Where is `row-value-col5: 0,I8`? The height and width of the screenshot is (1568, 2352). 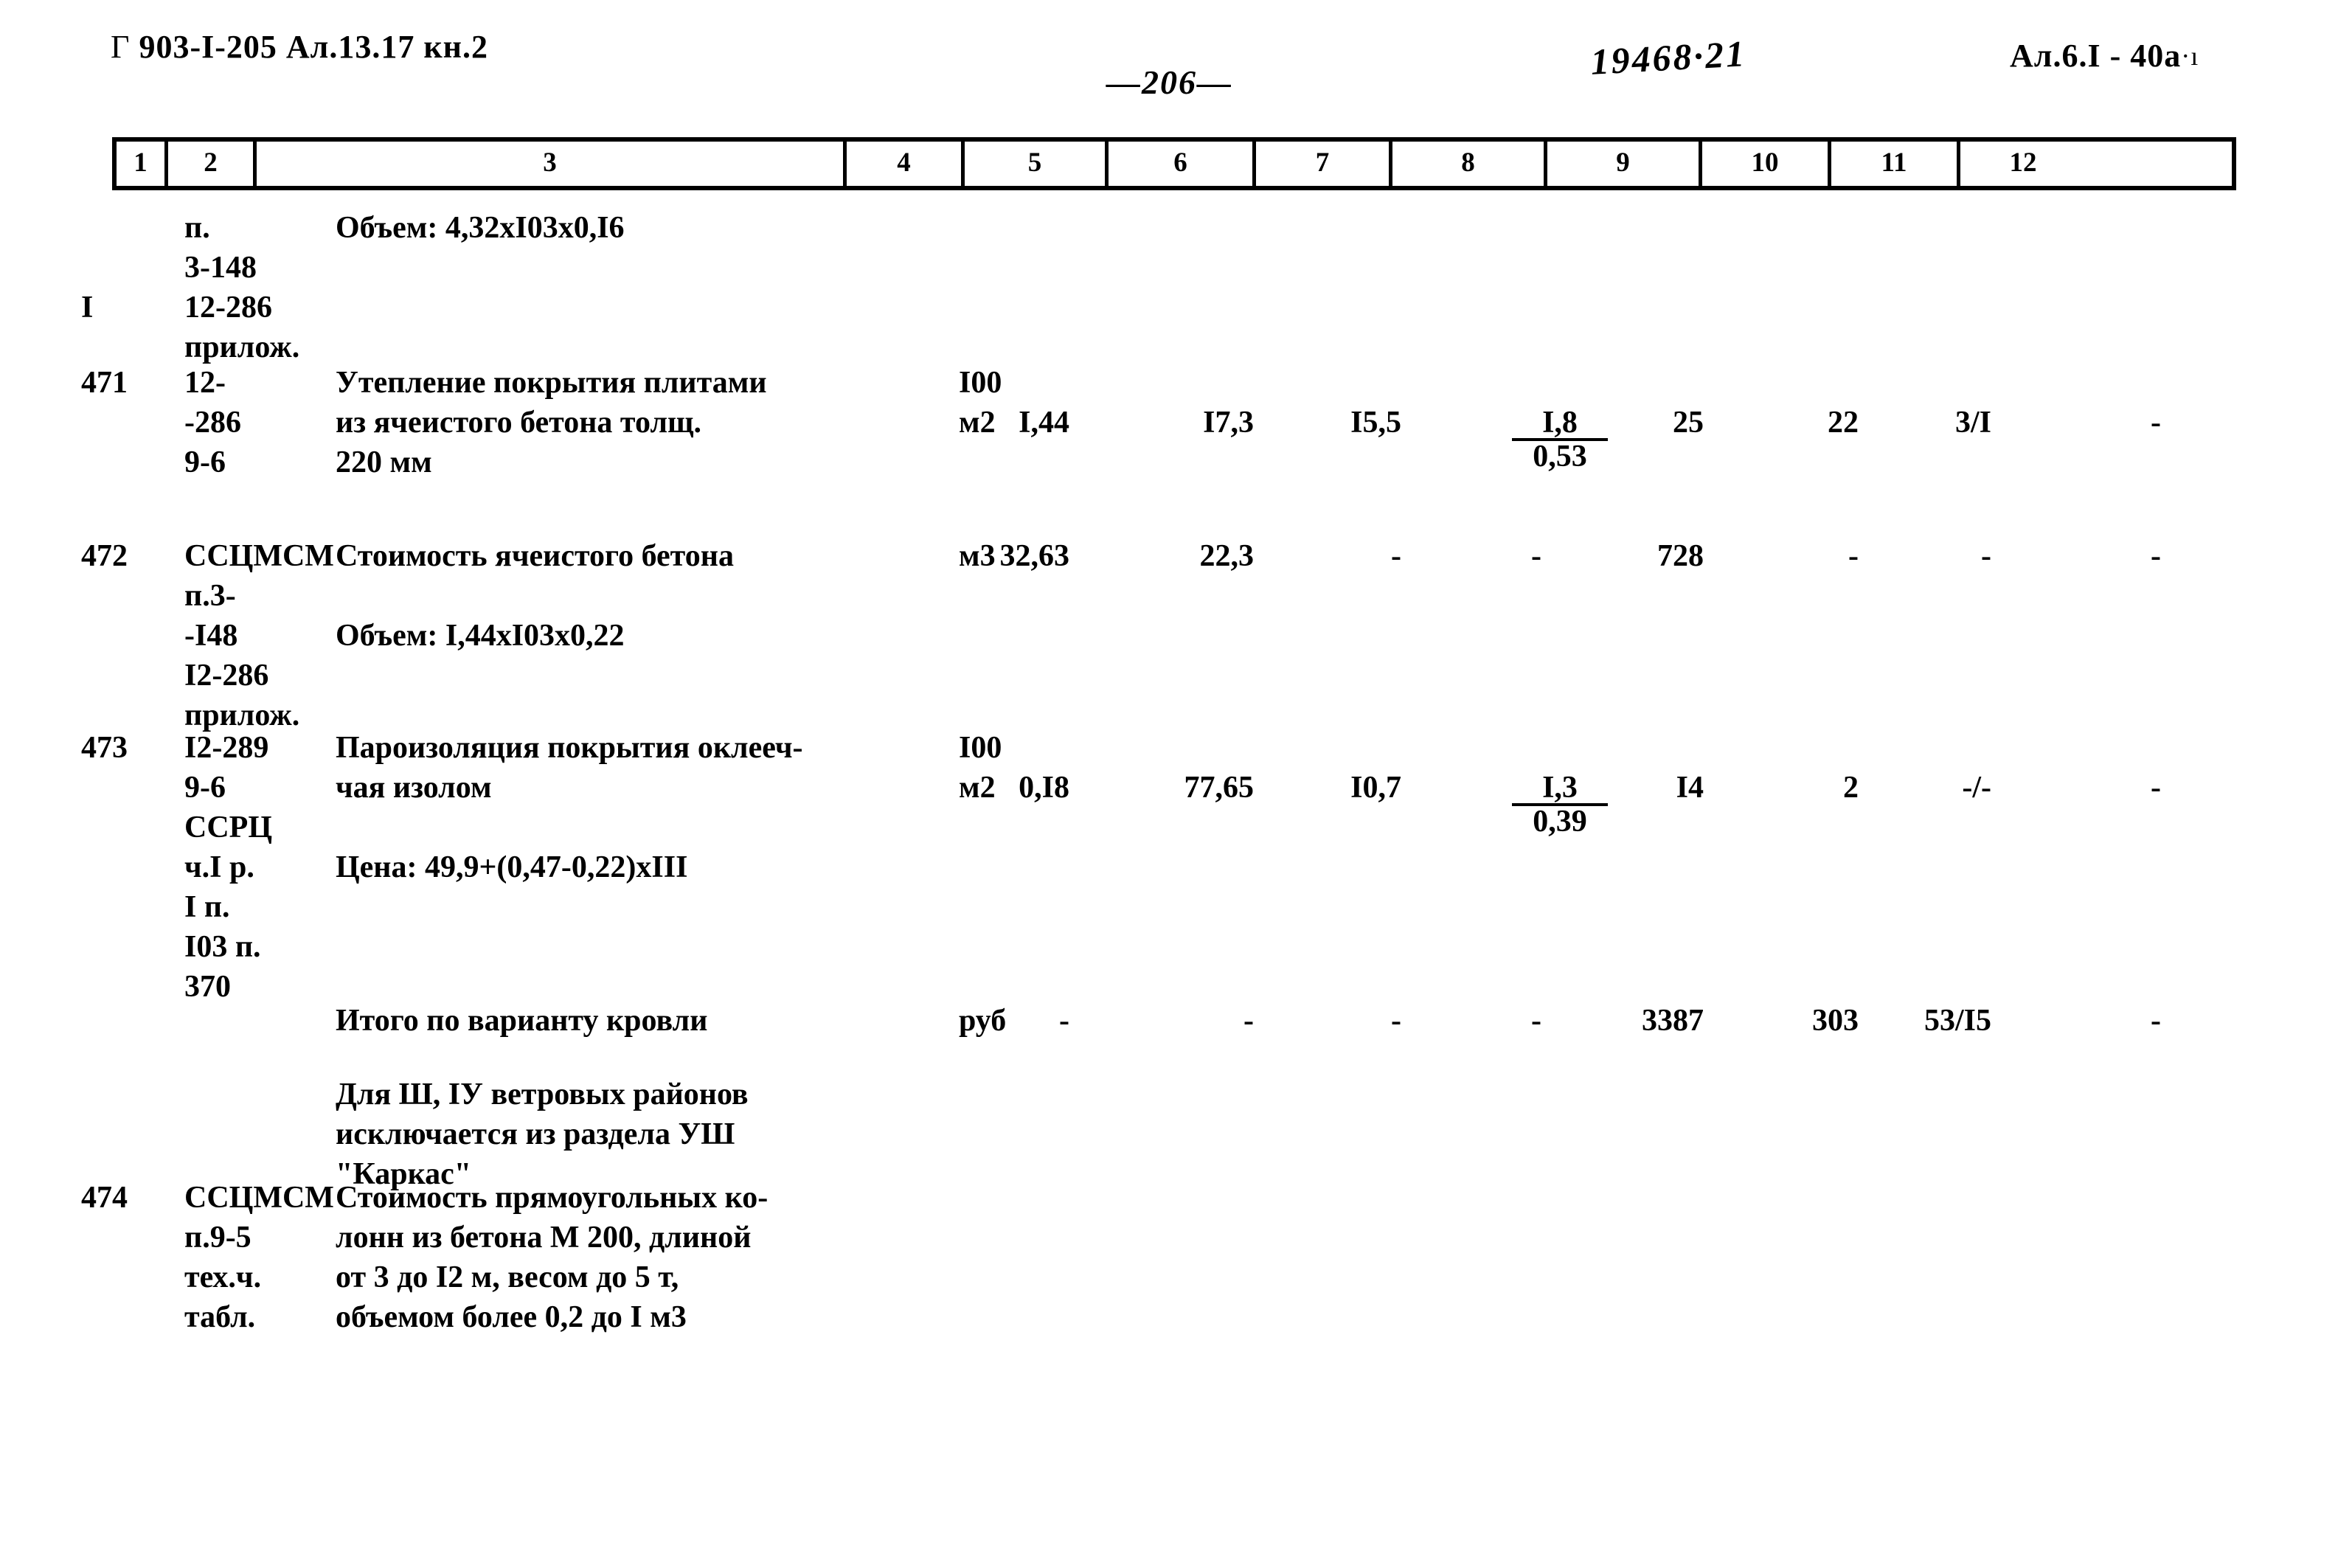 row-value-col5: 0,I8 is located at coordinates (1044, 788).